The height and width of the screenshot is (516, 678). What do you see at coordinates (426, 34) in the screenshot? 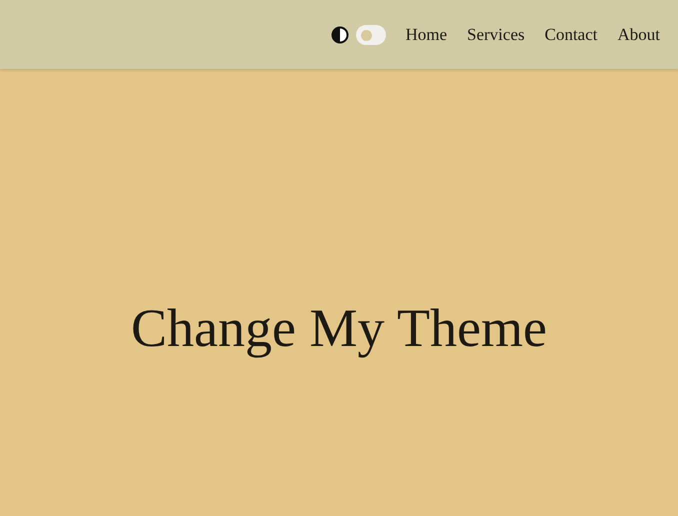
I see `nav-link: Home` at bounding box center [426, 34].